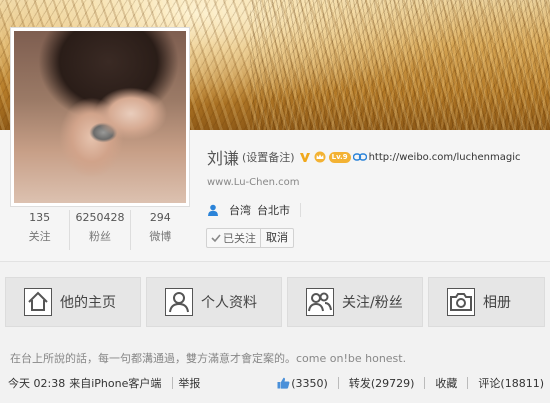 The width and height of the screenshot is (550, 403). I want to click on post-meta: 今天 02:38 来自iPhone客户端 举报, so click(100, 383).